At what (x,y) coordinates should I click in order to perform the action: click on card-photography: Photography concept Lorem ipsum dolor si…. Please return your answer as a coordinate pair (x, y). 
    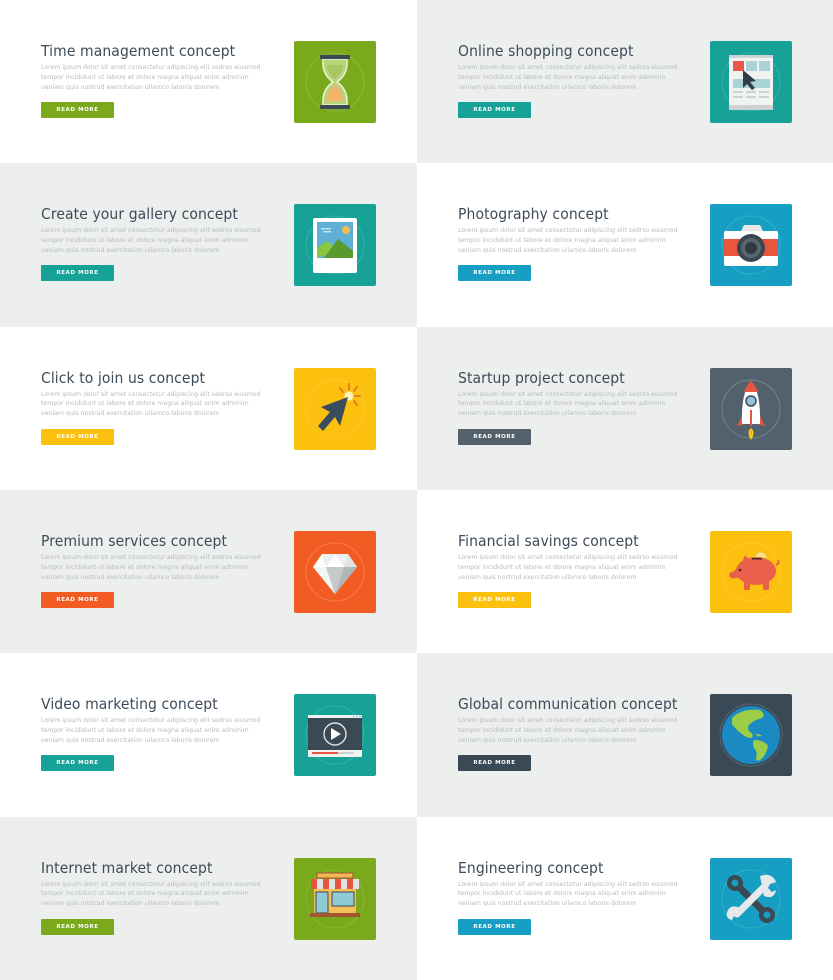
    Looking at the image, I should click on (625, 245).